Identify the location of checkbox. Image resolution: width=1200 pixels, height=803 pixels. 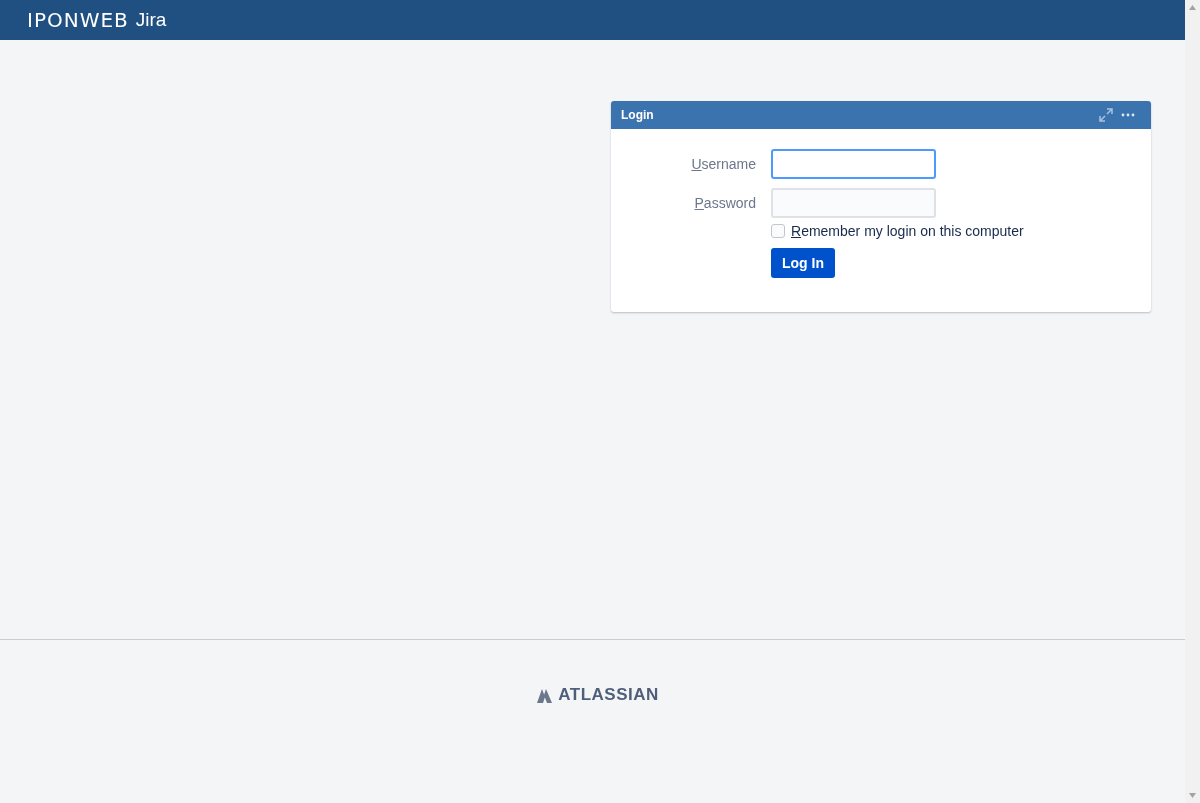
(778, 231).